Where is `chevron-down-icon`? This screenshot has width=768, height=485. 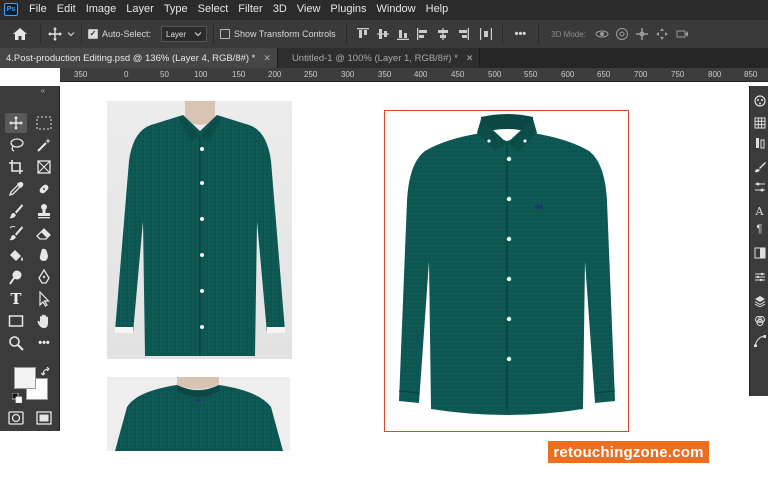
chevron-down-icon is located at coordinates (71, 34).